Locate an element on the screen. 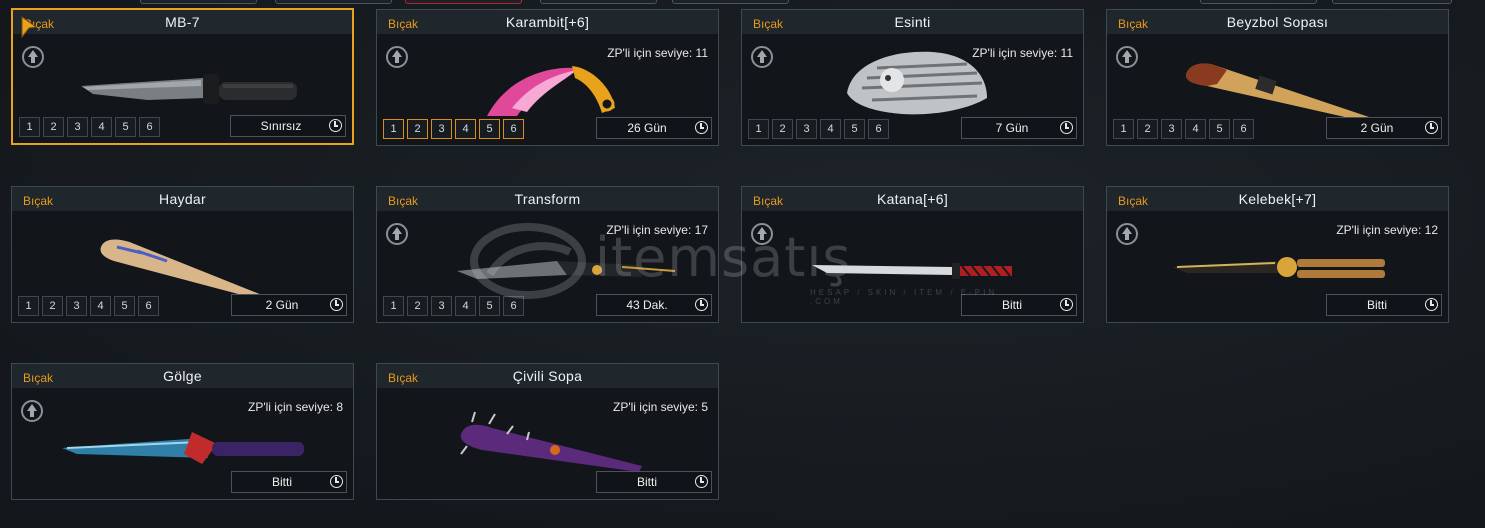  transform-knife-image is located at coordinates (566, 270).